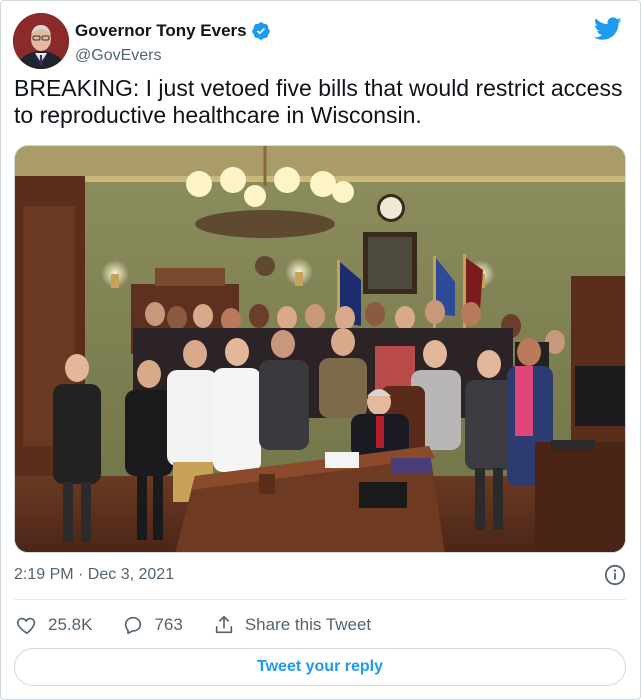 Image resolution: width=641 pixels, height=700 pixels. I want to click on tweet-timestamp: 2:19 PM · Dec 3, 2021, so click(94, 575).